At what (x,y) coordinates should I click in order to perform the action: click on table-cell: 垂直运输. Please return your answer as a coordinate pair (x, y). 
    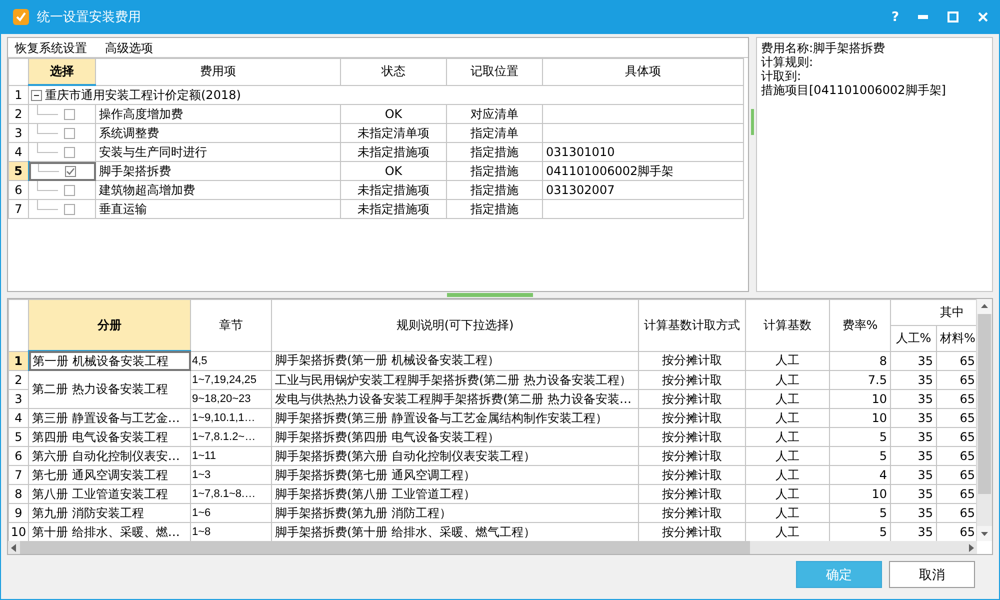
    Looking at the image, I should click on (218, 209).